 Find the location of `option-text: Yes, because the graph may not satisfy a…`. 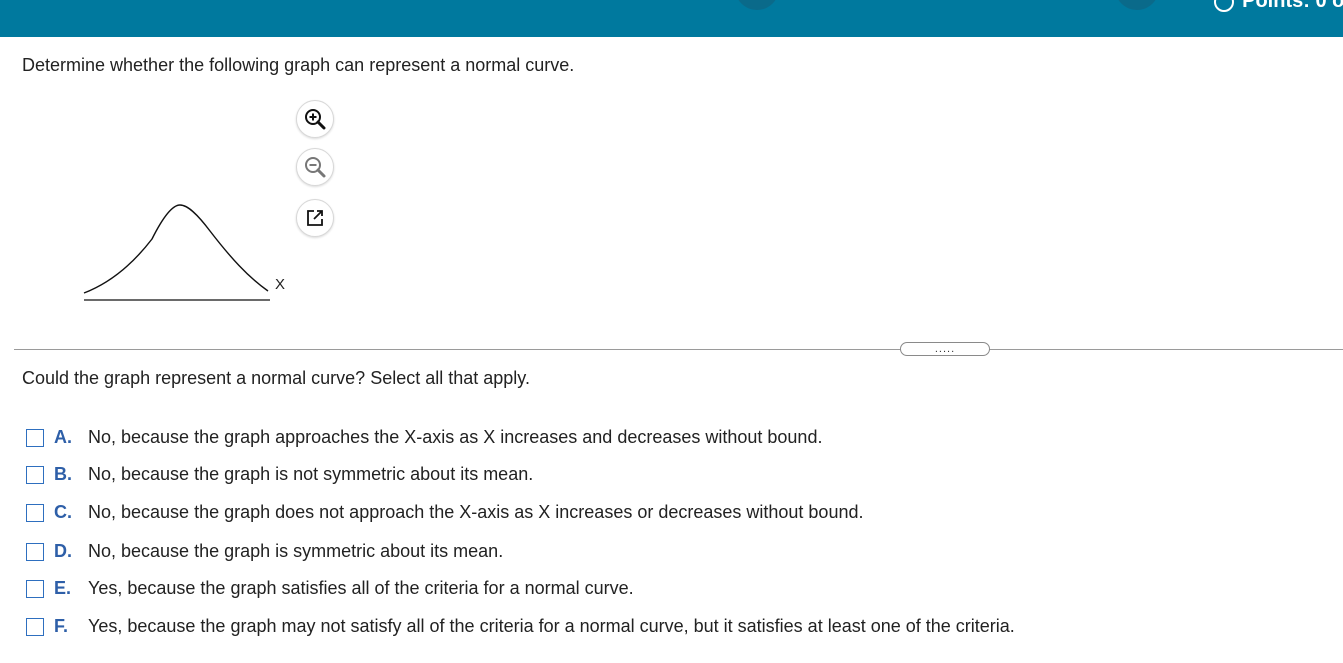

option-text: Yes, because the graph may not satisfy a… is located at coordinates (551, 626).